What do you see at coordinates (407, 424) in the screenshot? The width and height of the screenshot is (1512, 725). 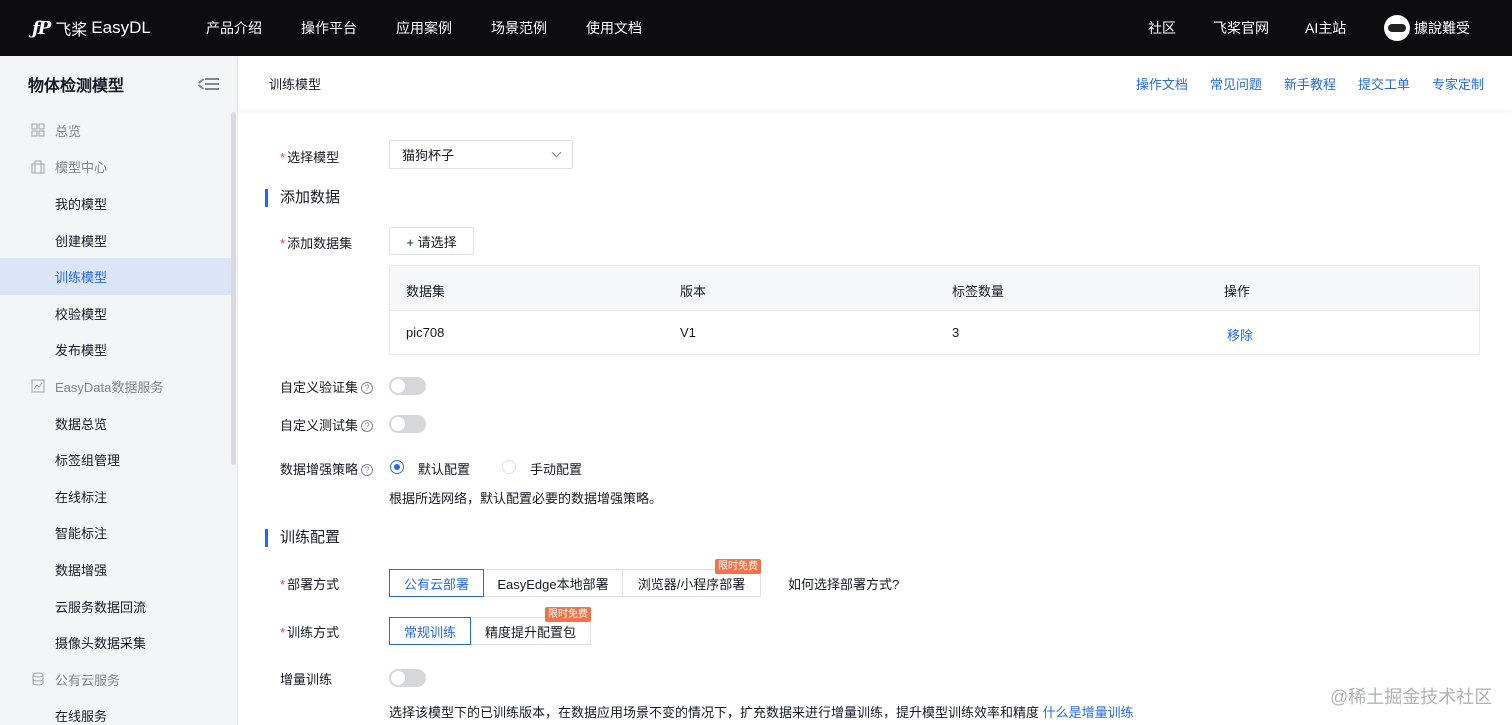 I see `custom-test-switch` at bounding box center [407, 424].